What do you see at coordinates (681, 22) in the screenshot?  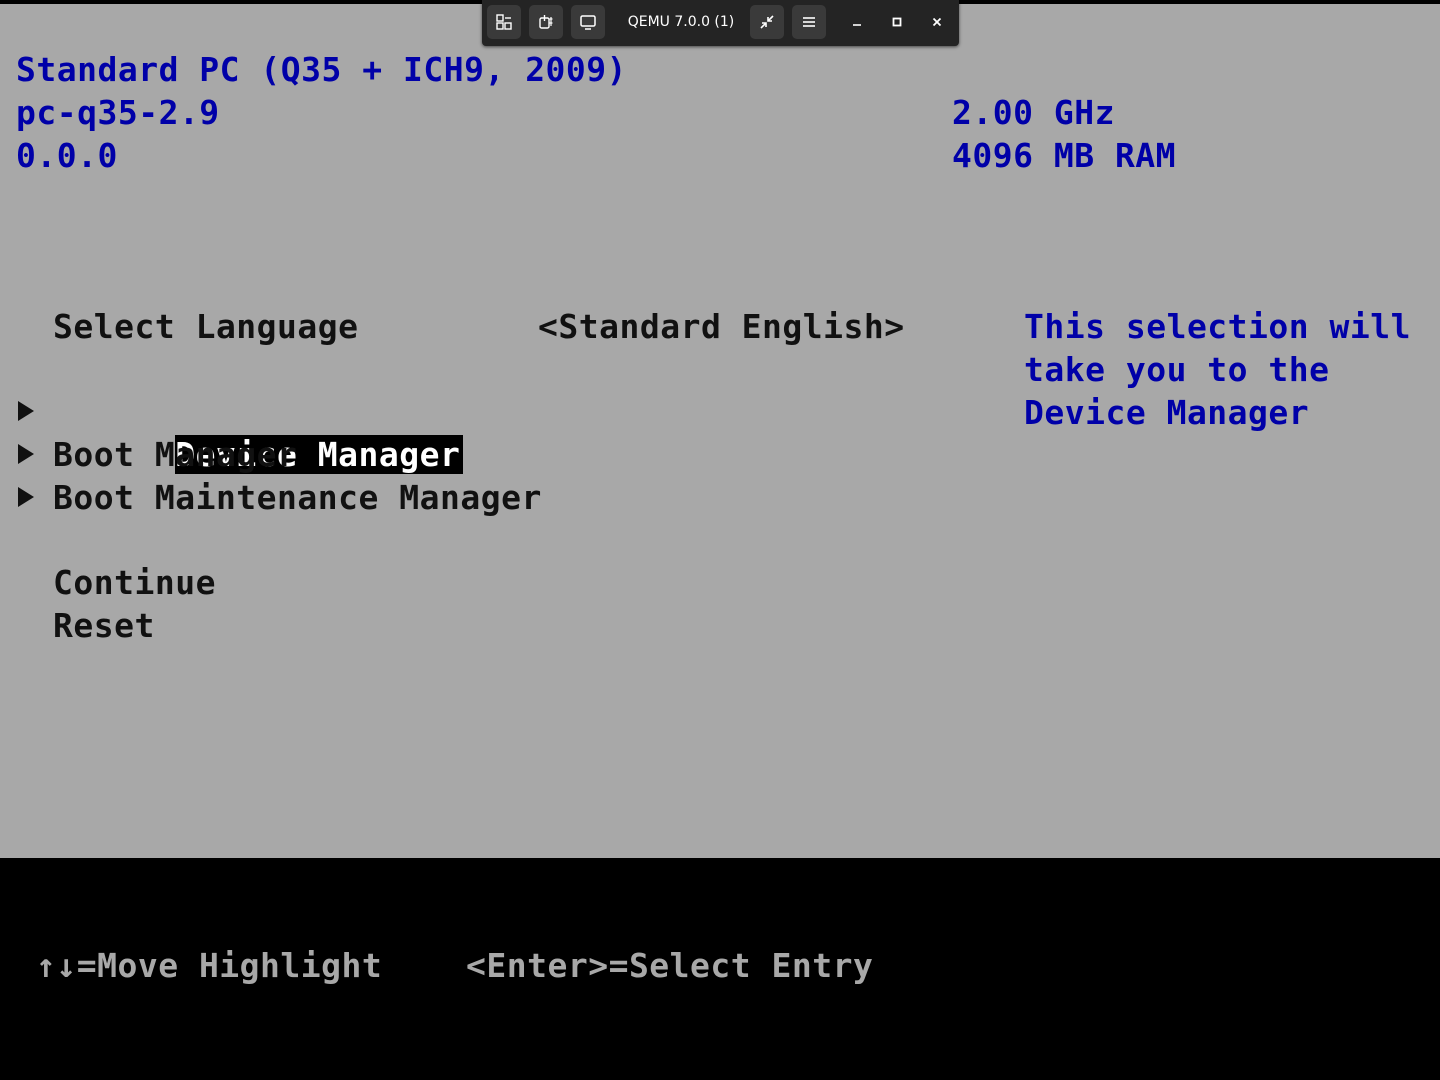 I see `window-title: QEMU 7.0.0 (1)` at bounding box center [681, 22].